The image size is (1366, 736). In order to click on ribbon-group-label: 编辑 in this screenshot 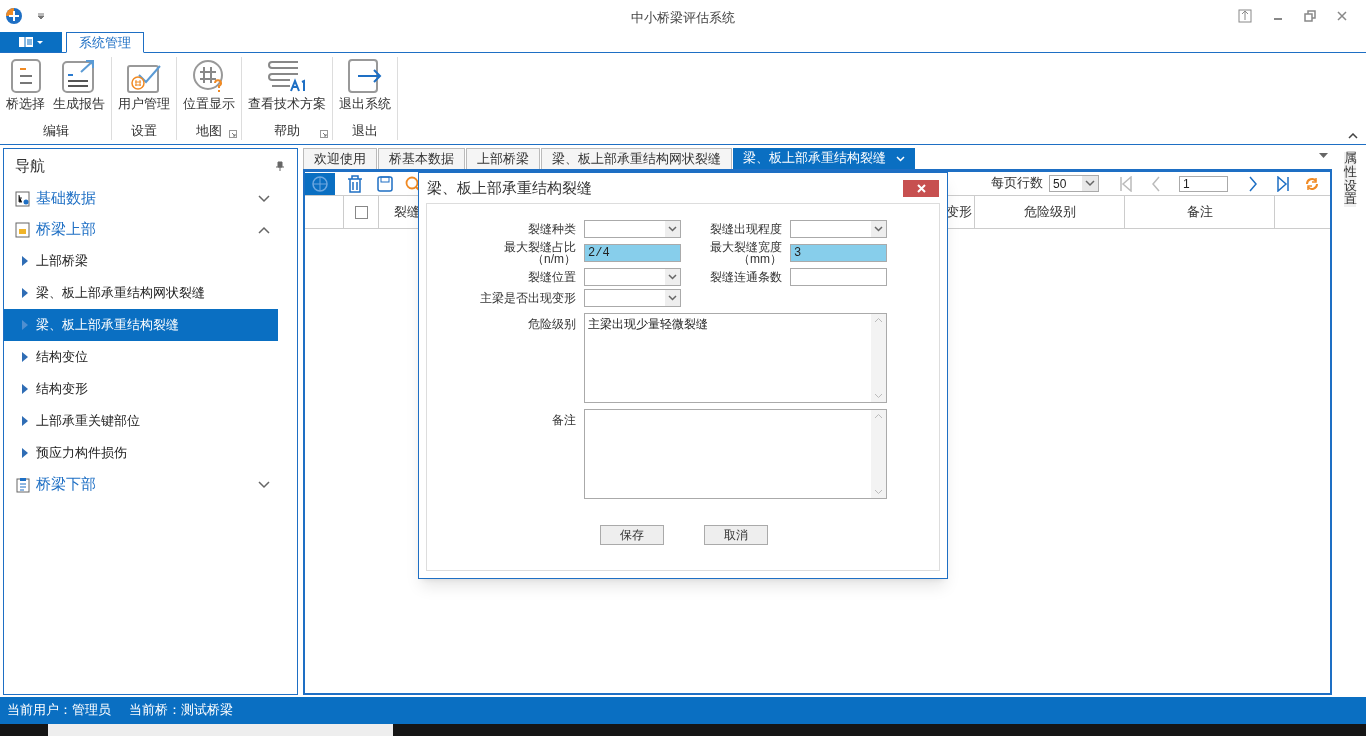, I will do `click(55, 131)`.